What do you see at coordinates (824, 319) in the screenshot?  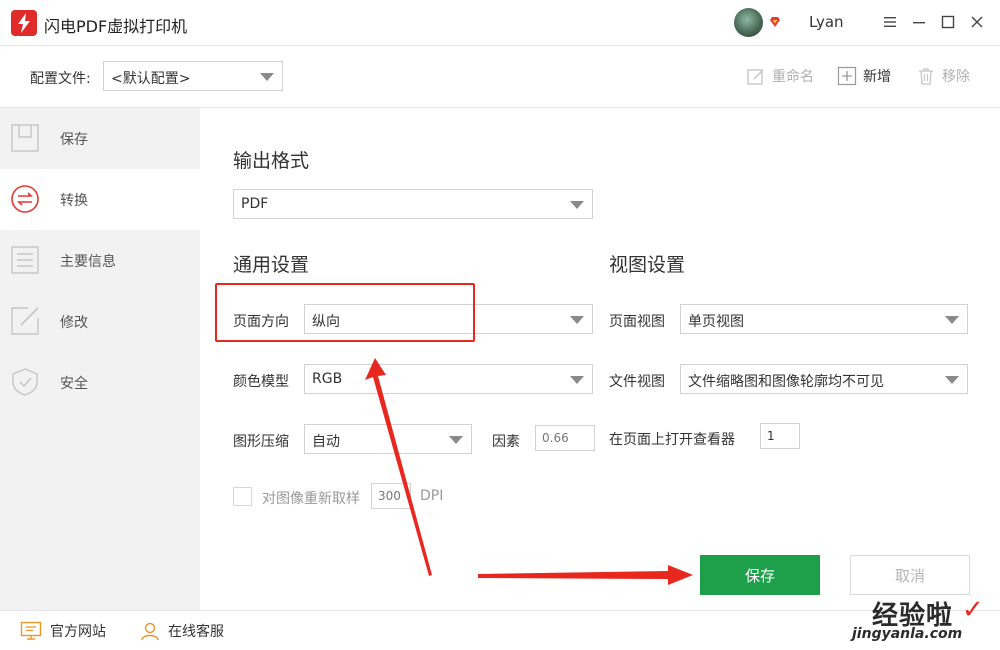 I see `page-view-select: 单页视图` at bounding box center [824, 319].